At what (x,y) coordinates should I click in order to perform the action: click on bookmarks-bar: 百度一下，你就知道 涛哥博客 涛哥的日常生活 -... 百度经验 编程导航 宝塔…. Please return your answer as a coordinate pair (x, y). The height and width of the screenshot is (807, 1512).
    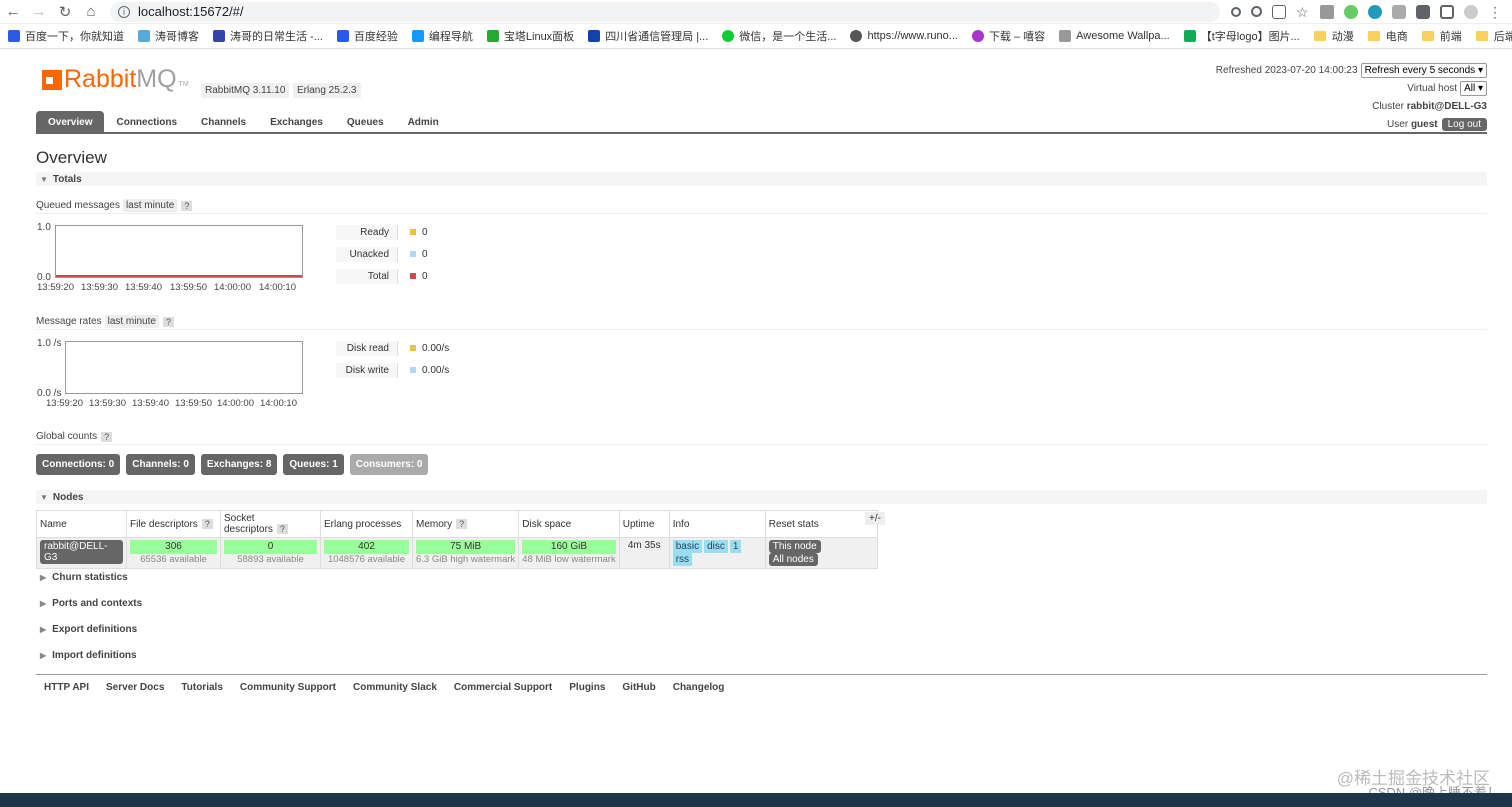
    Looking at the image, I should click on (756, 36).